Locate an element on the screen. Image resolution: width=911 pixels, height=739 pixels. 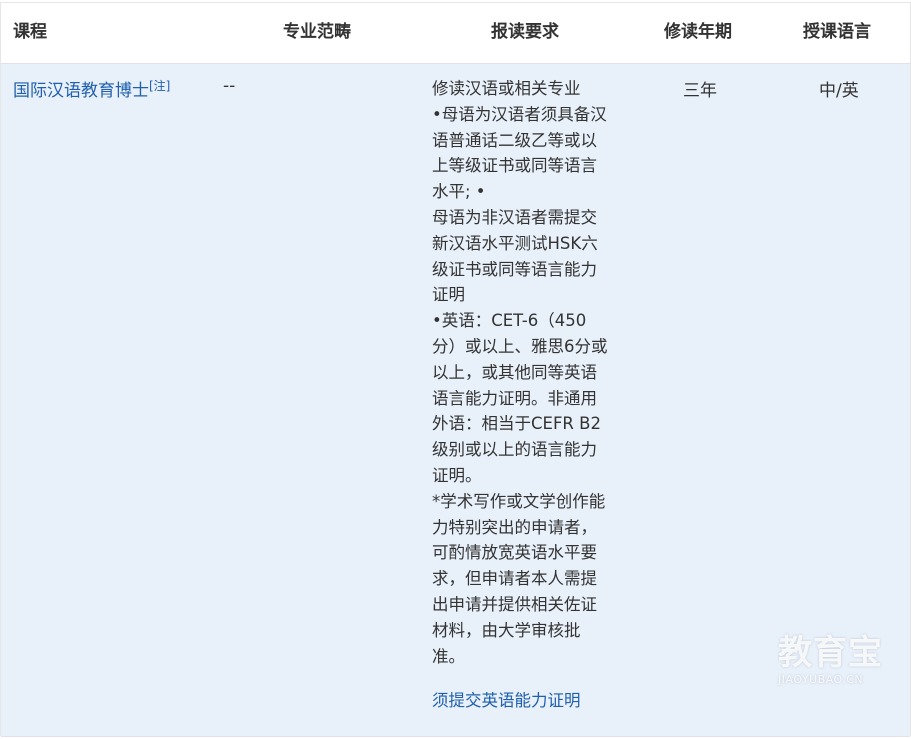
header-specialization: 专业范畴 is located at coordinates (317, 32).